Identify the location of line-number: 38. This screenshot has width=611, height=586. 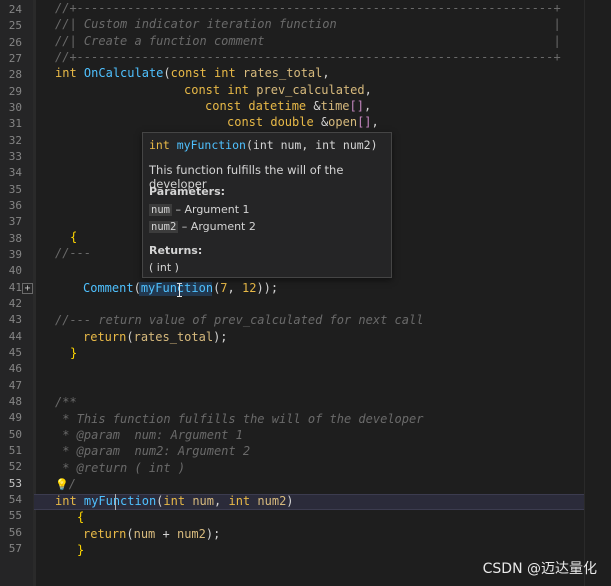
(15, 238).